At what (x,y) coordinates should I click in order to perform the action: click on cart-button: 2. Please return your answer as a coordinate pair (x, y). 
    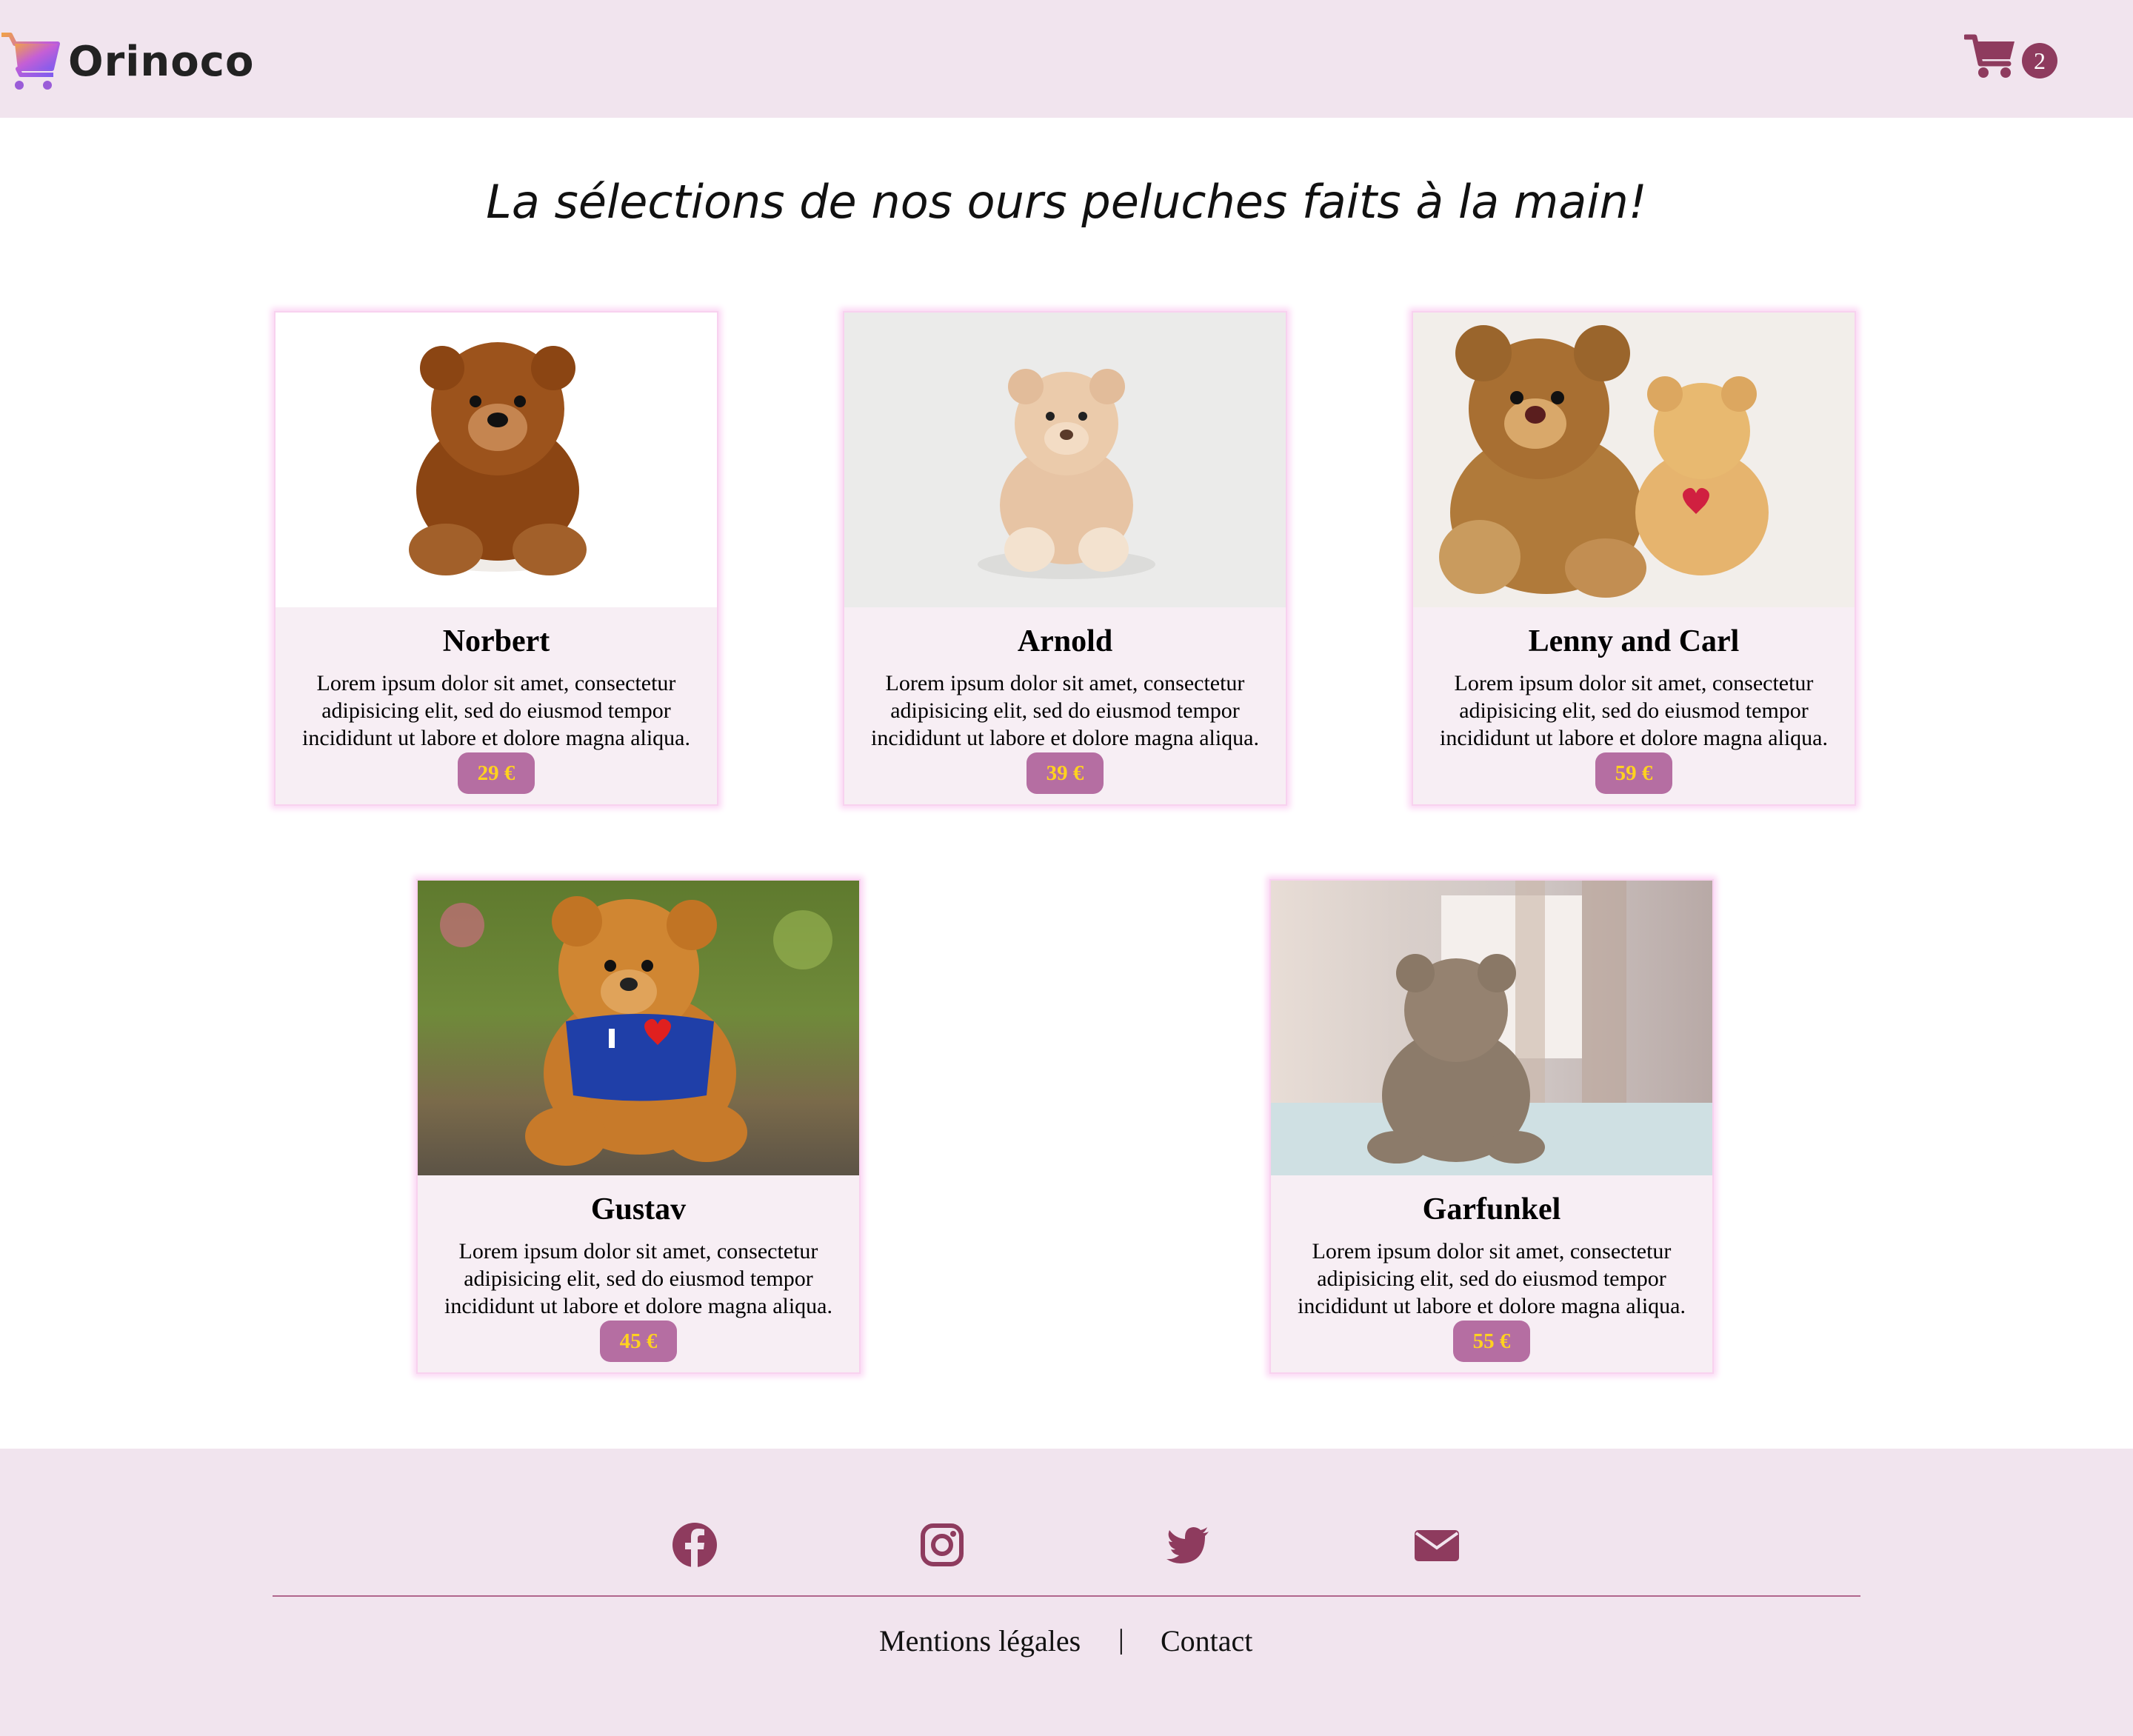
    Looking at the image, I should click on (2011, 58).